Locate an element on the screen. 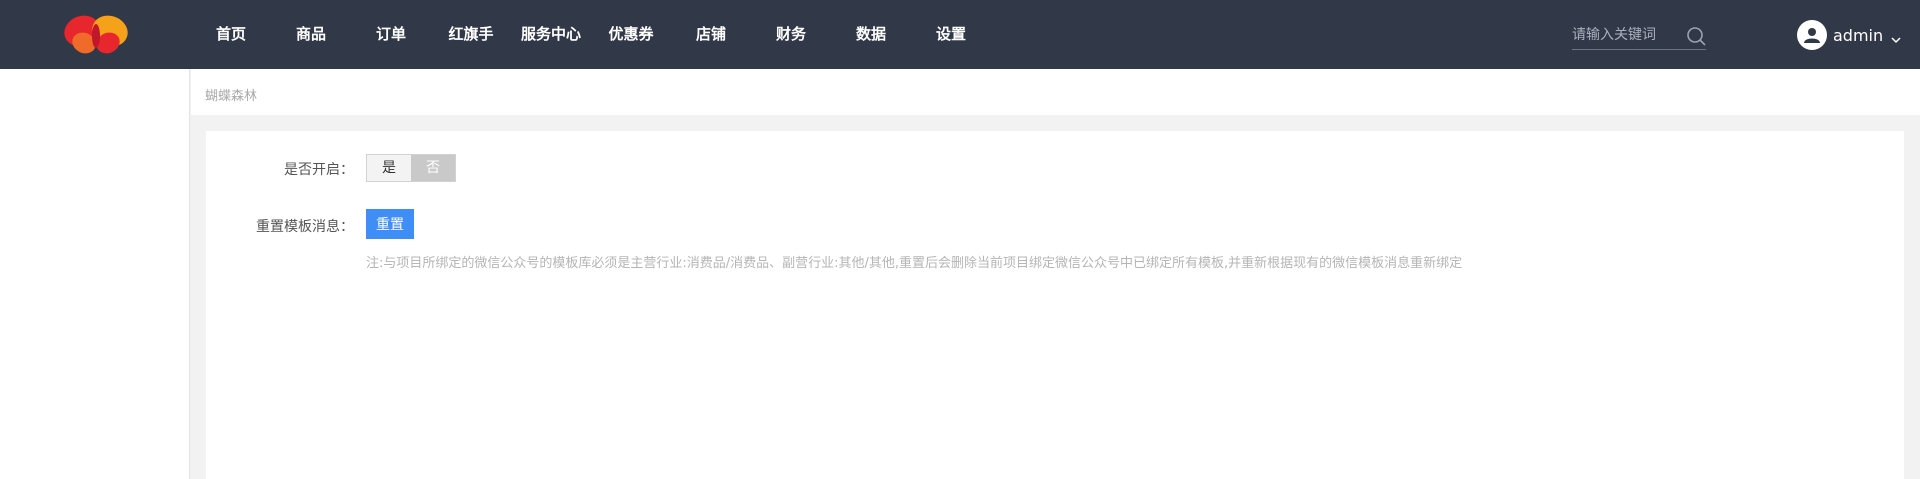  breadcrumb-bar: 蝴蝶森林 is located at coordinates (1055, 92).